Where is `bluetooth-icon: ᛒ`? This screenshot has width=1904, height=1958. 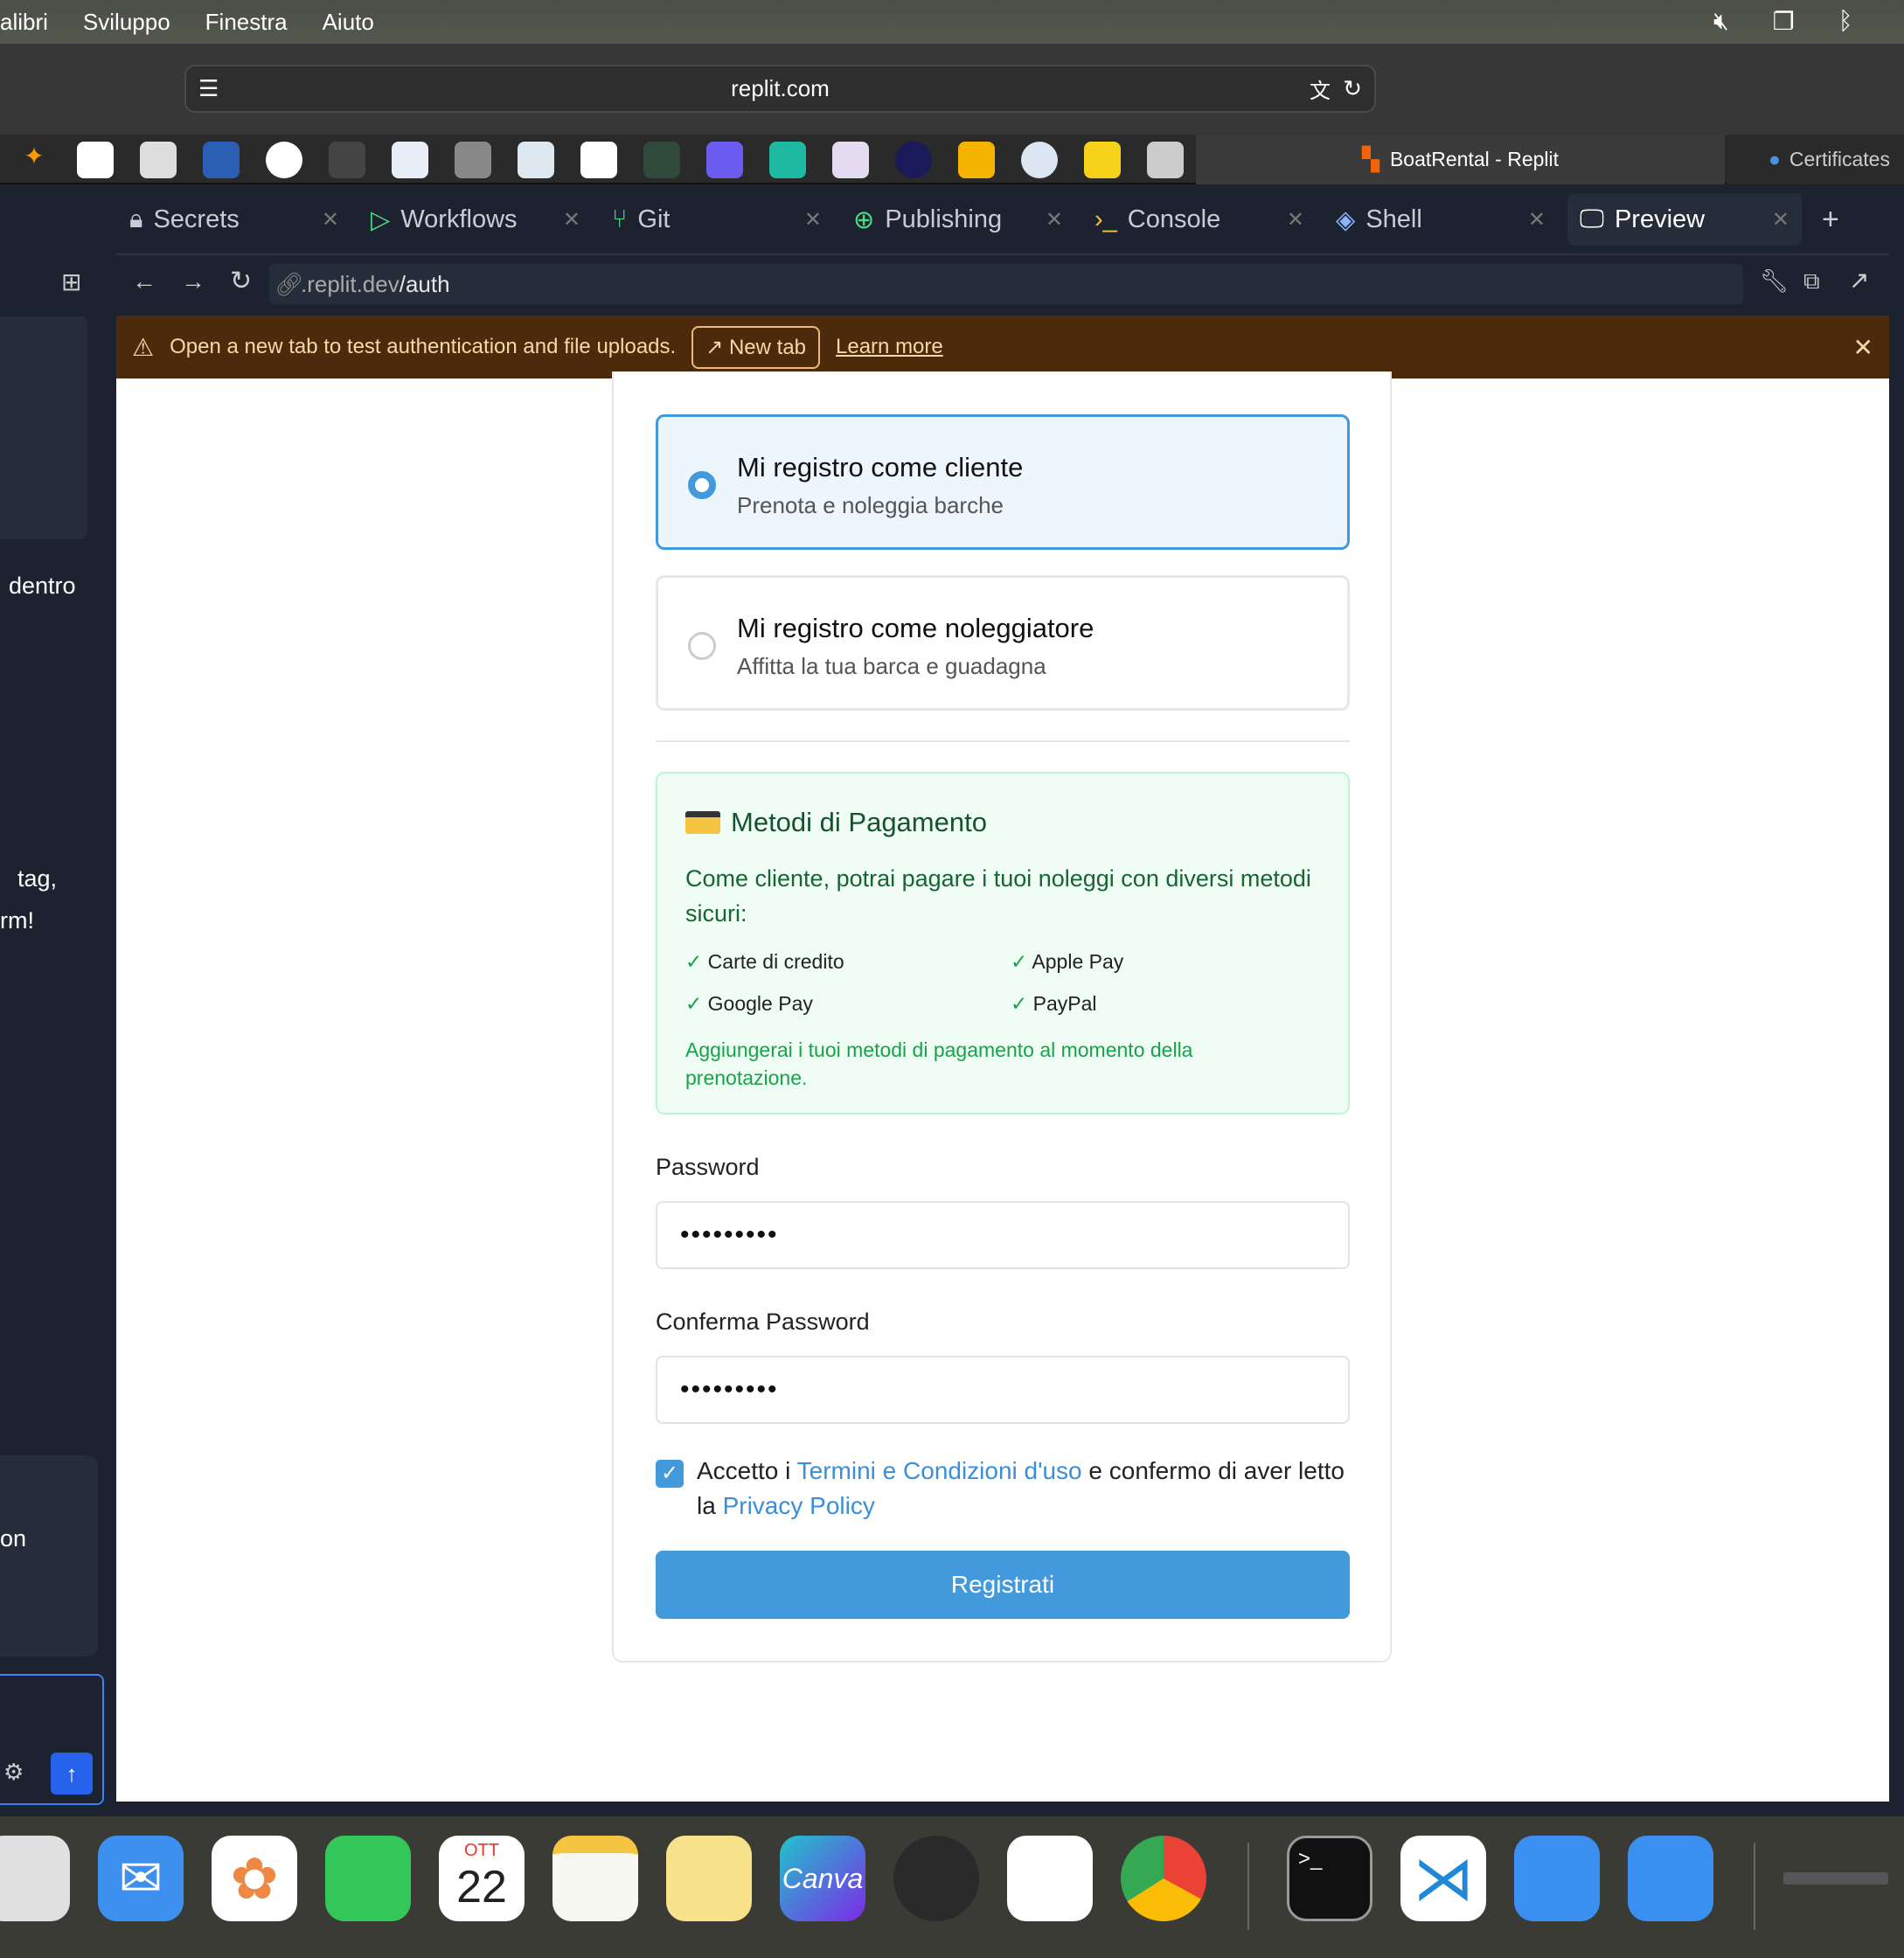
bluetooth-icon: ᛒ is located at coordinates (1845, 22).